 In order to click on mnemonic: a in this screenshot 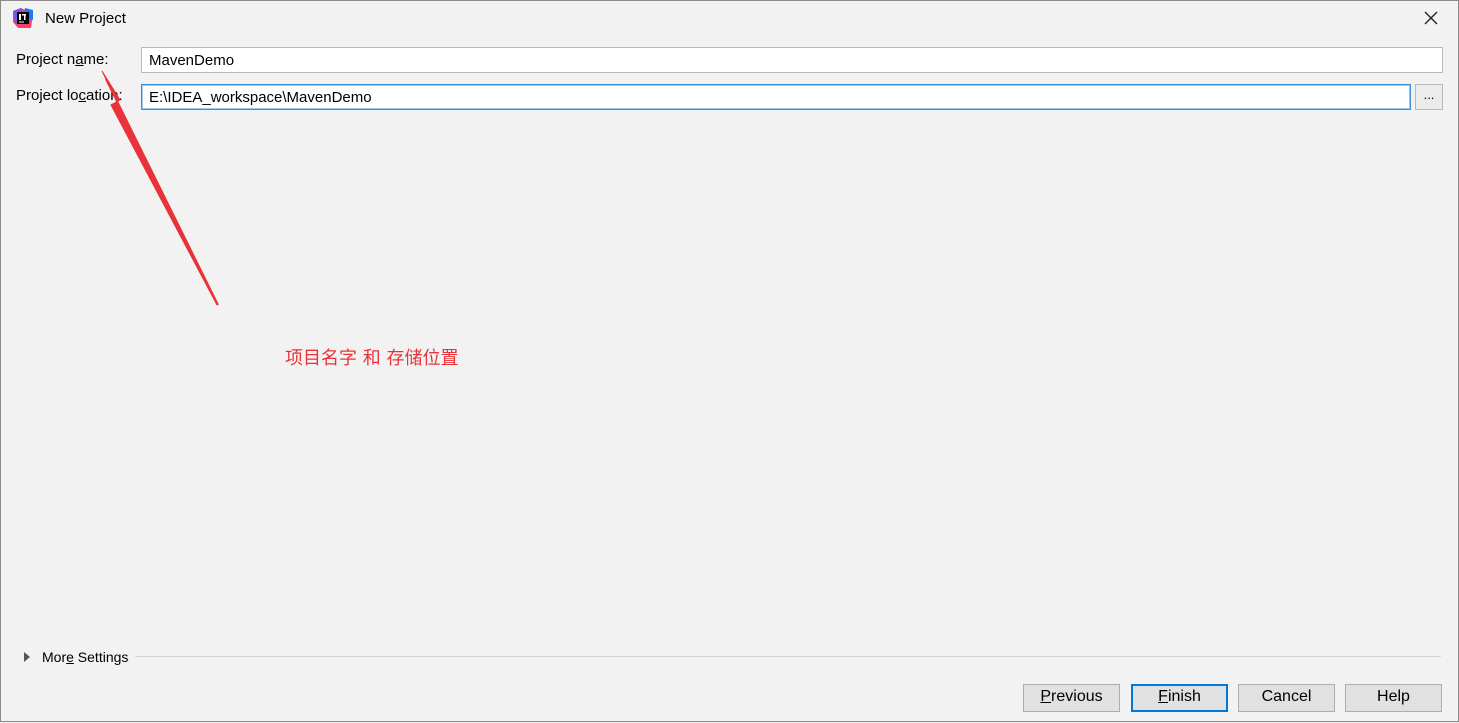, I will do `click(79, 59)`.